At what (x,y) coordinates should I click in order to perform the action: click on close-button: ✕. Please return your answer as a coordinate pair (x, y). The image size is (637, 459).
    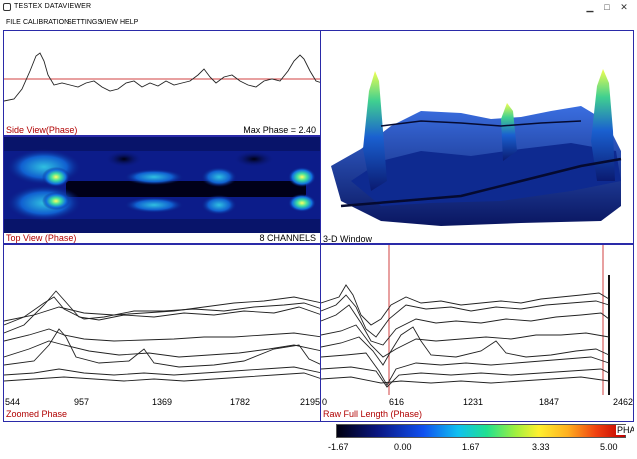
    Looking at the image, I should click on (624, 7).